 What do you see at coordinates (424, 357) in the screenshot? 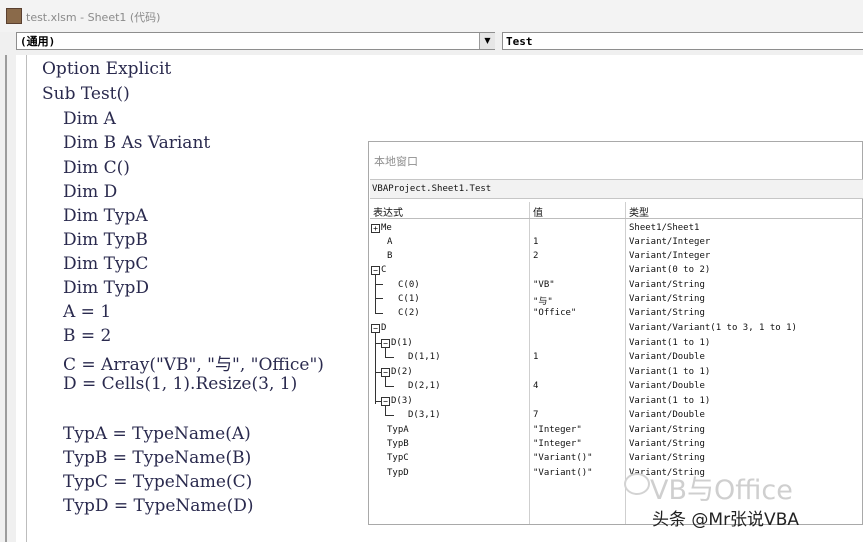
I see `local-expression: D(1,1)` at bounding box center [424, 357].